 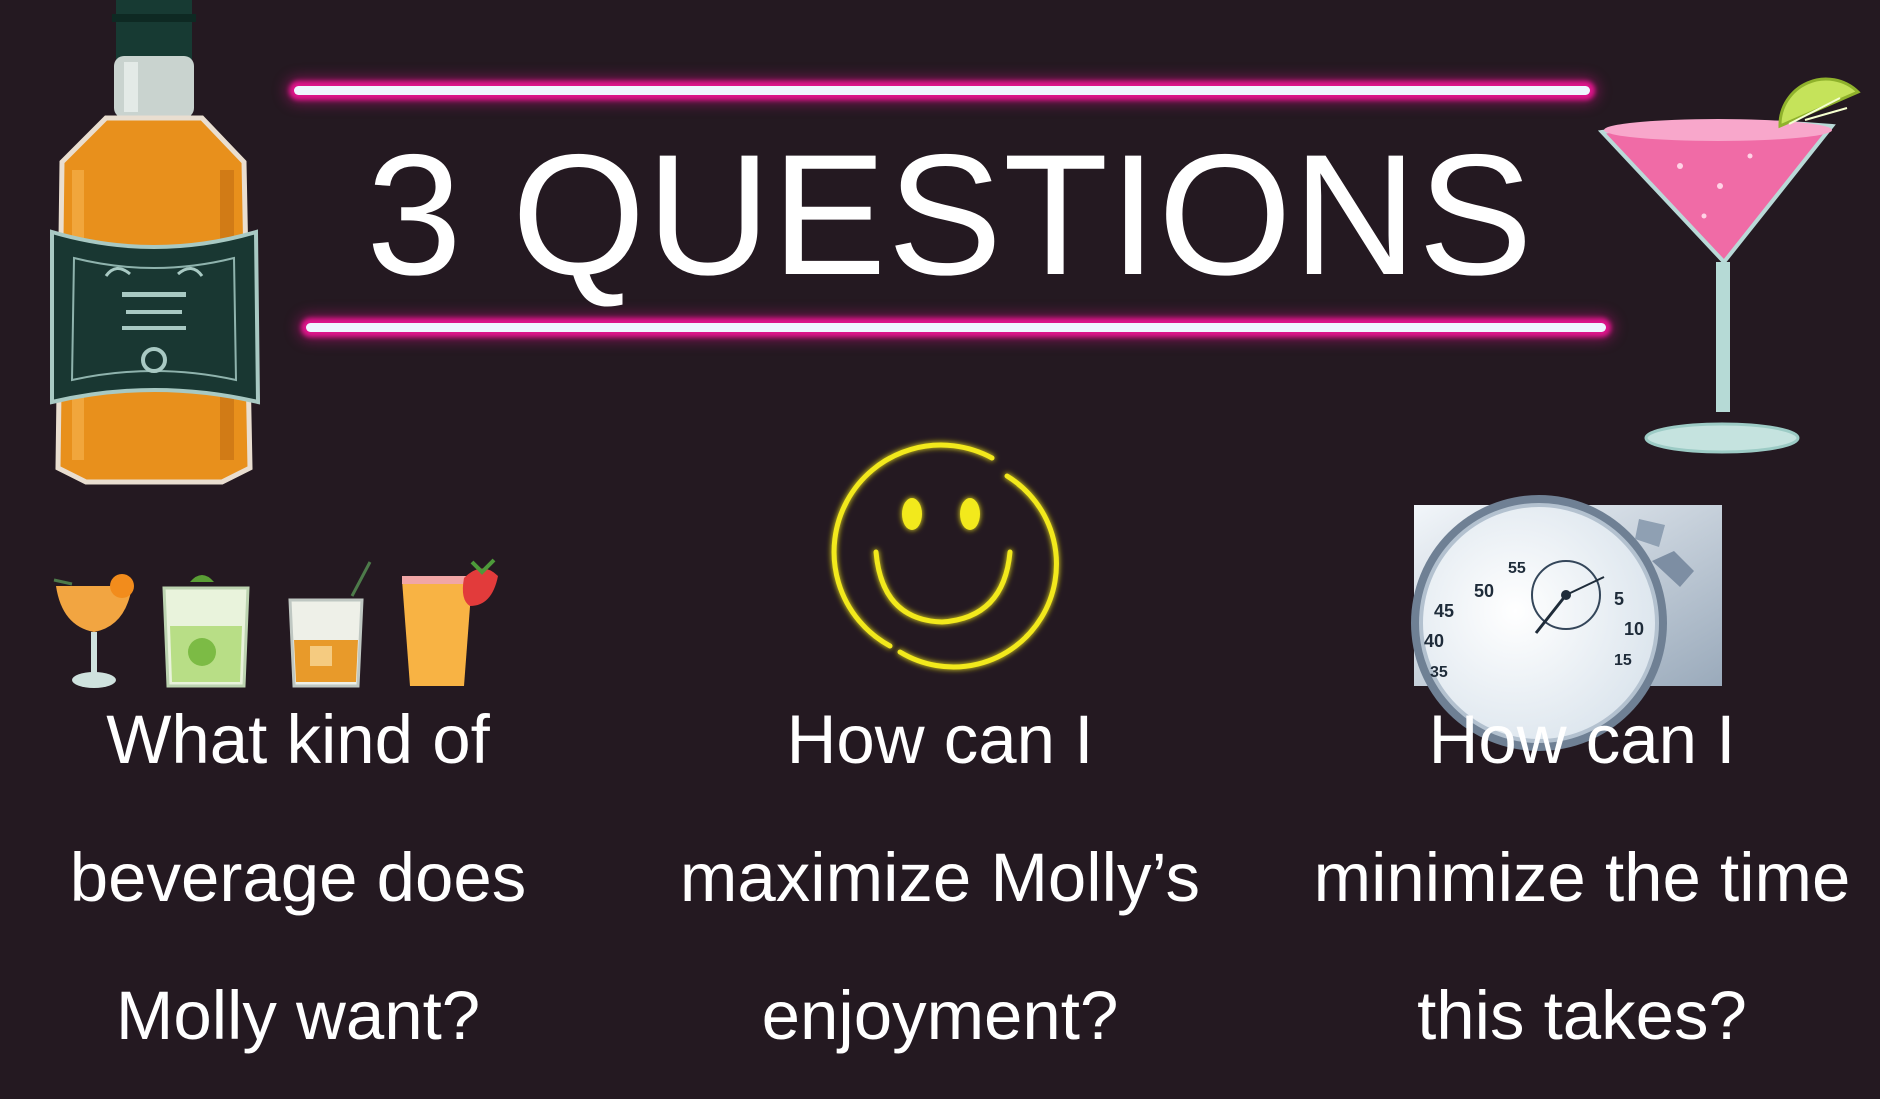 What do you see at coordinates (298, 739) in the screenshot?
I see `question-line: What kind of` at bounding box center [298, 739].